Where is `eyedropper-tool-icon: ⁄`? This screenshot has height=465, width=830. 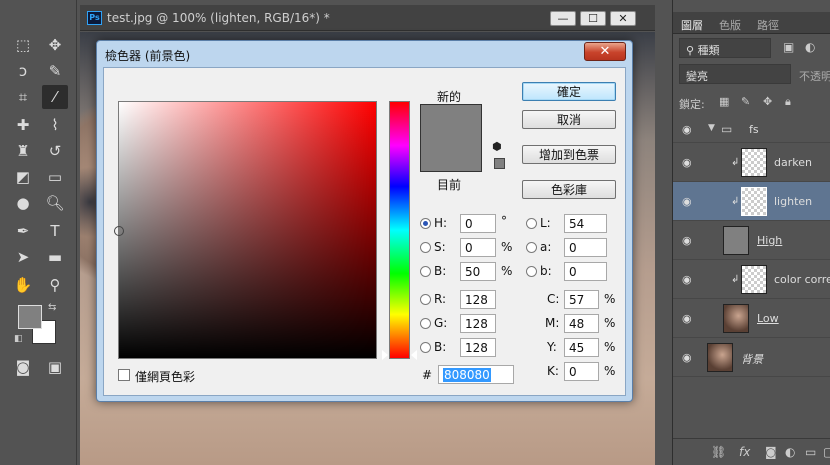
eyedropper-tool-icon: ⁄ is located at coordinates (55, 97).